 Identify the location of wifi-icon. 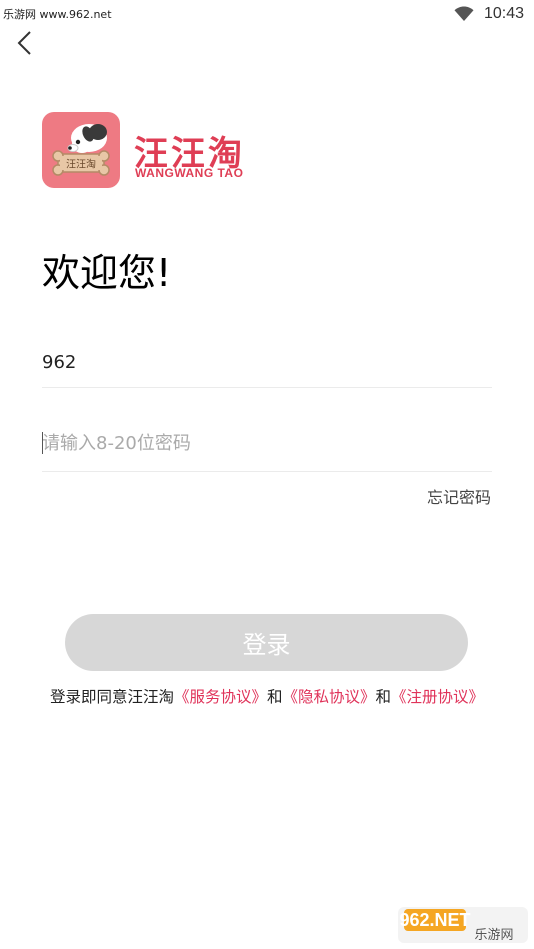
(464, 13).